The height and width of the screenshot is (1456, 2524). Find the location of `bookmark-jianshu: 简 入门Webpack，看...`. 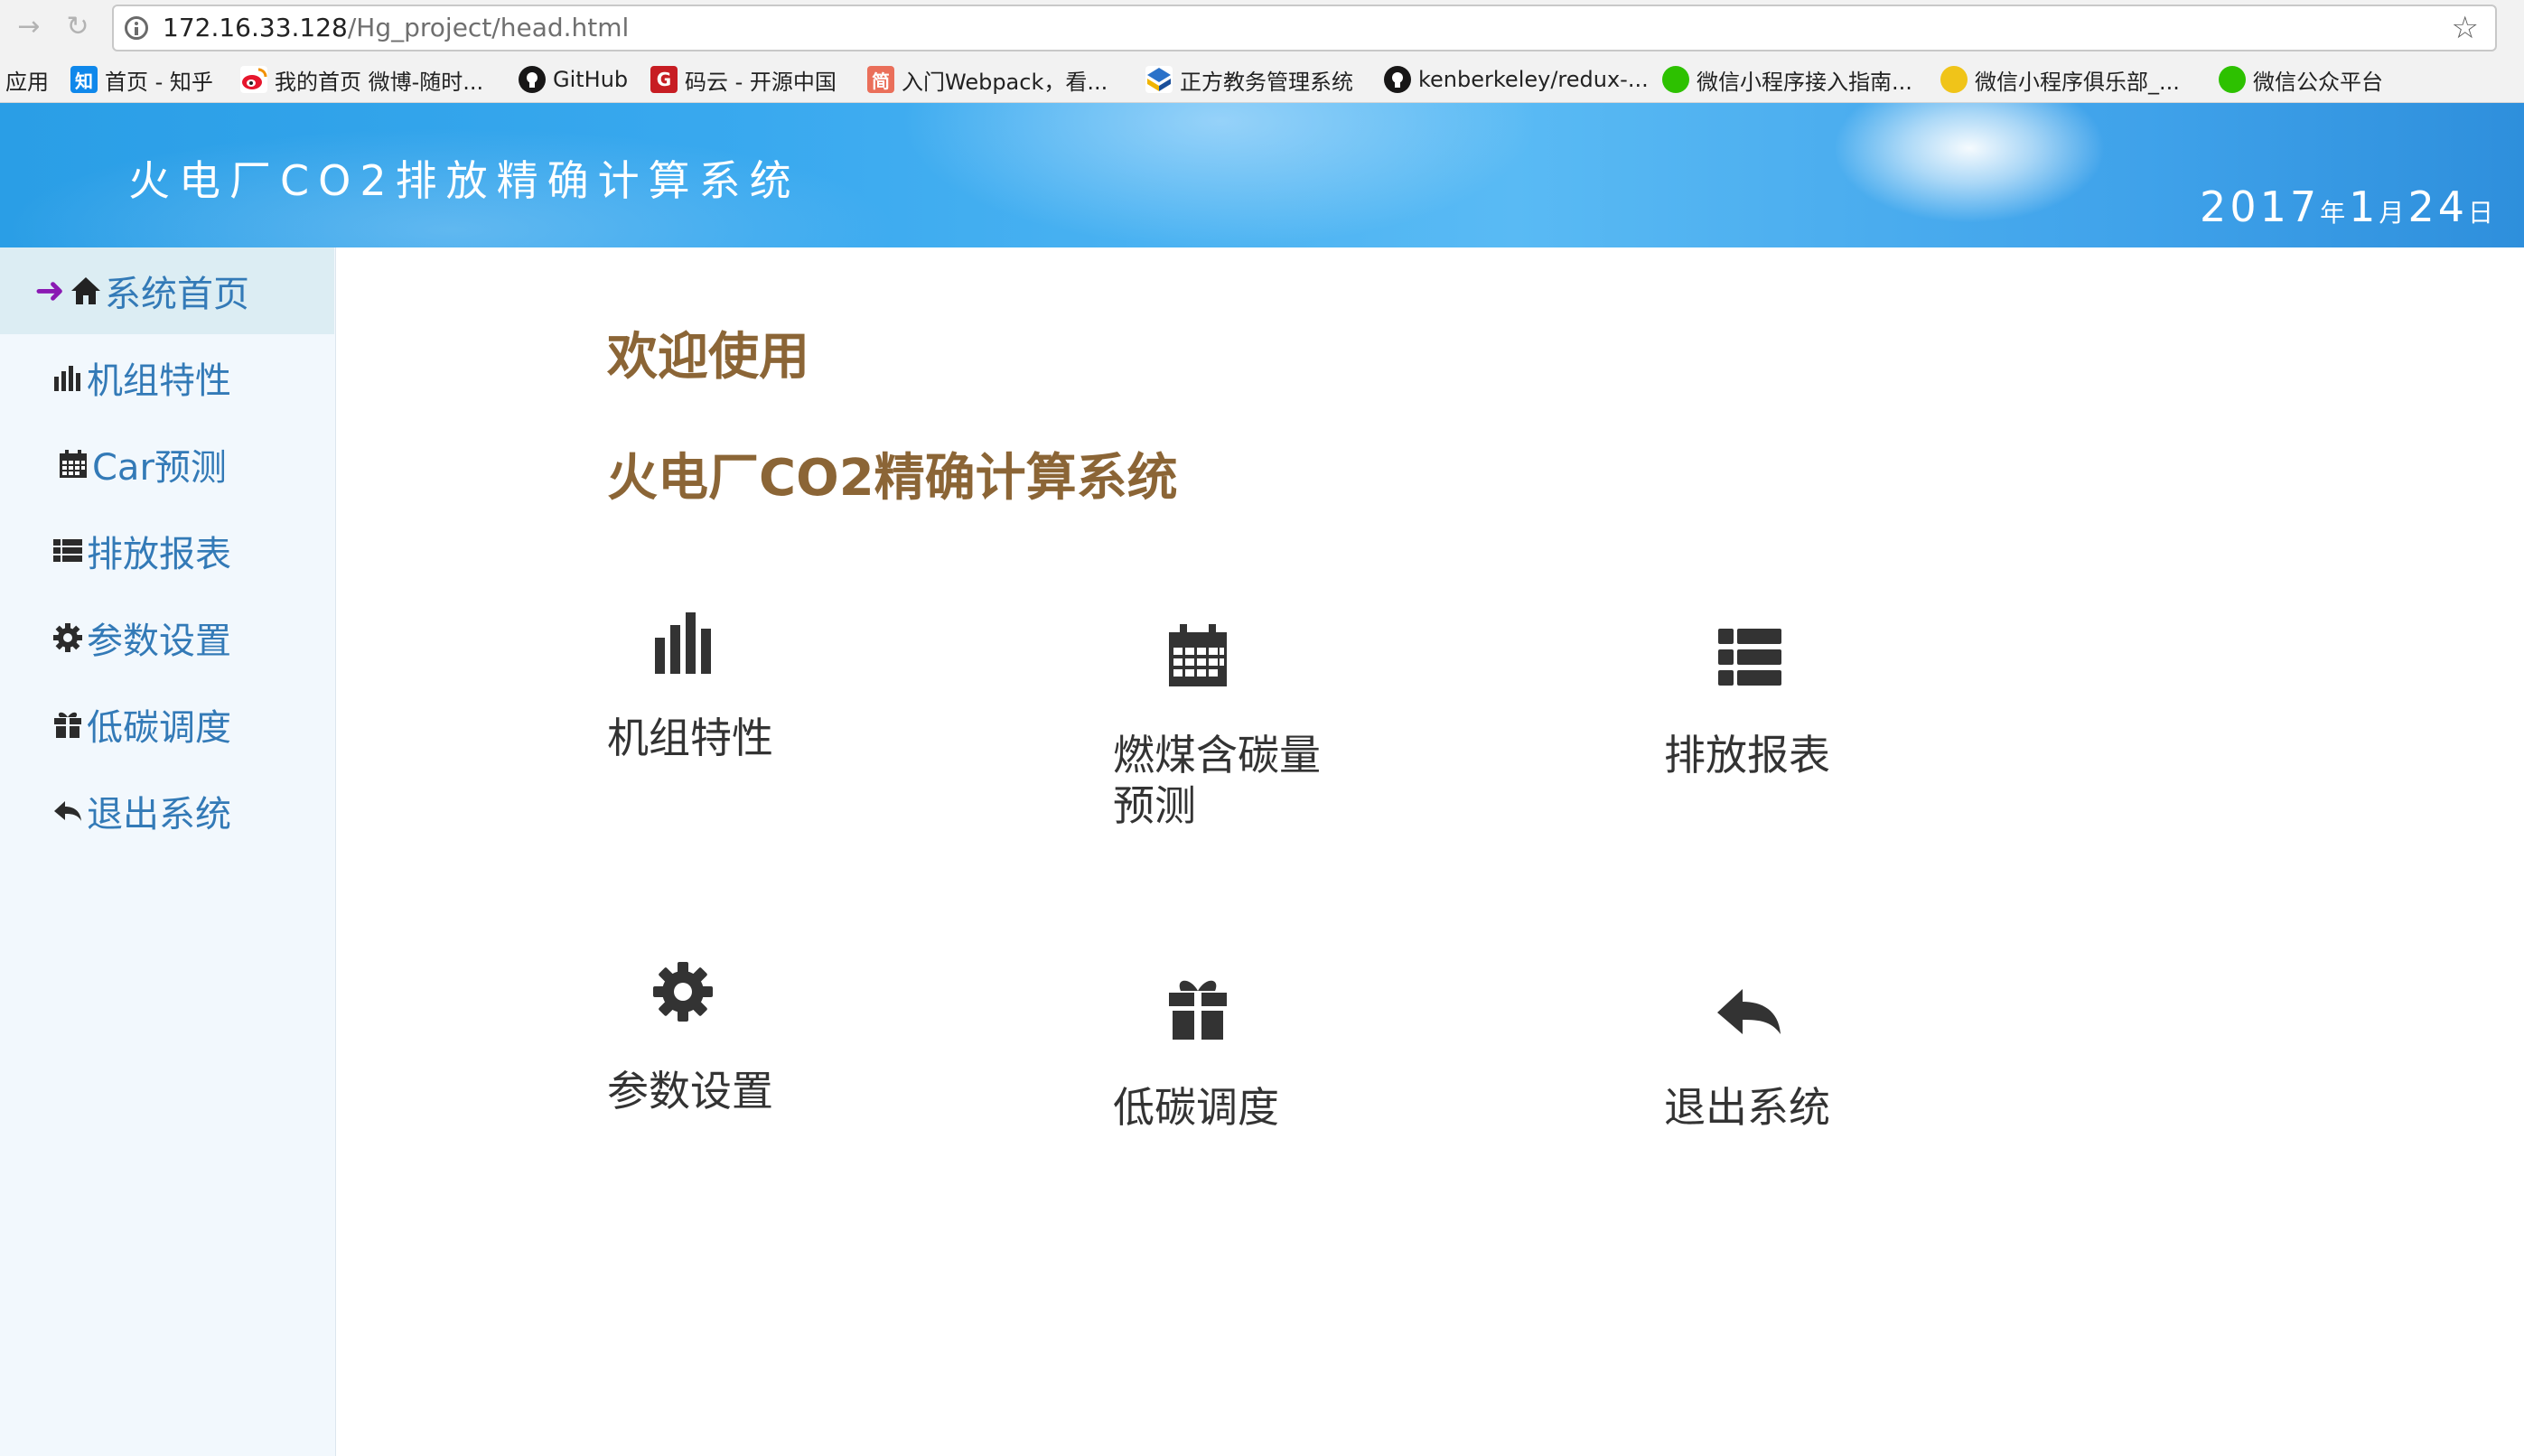

bookmark-jianshu: 简 入门Webpack，看... is located at coordinates (987, 79).